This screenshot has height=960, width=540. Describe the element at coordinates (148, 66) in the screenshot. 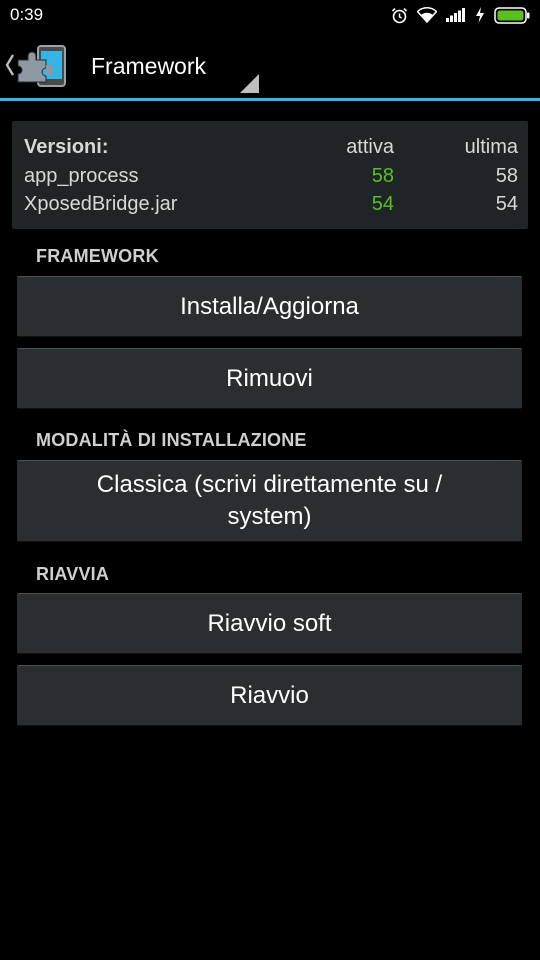

I see `action-bar-title: Framework` at that location.